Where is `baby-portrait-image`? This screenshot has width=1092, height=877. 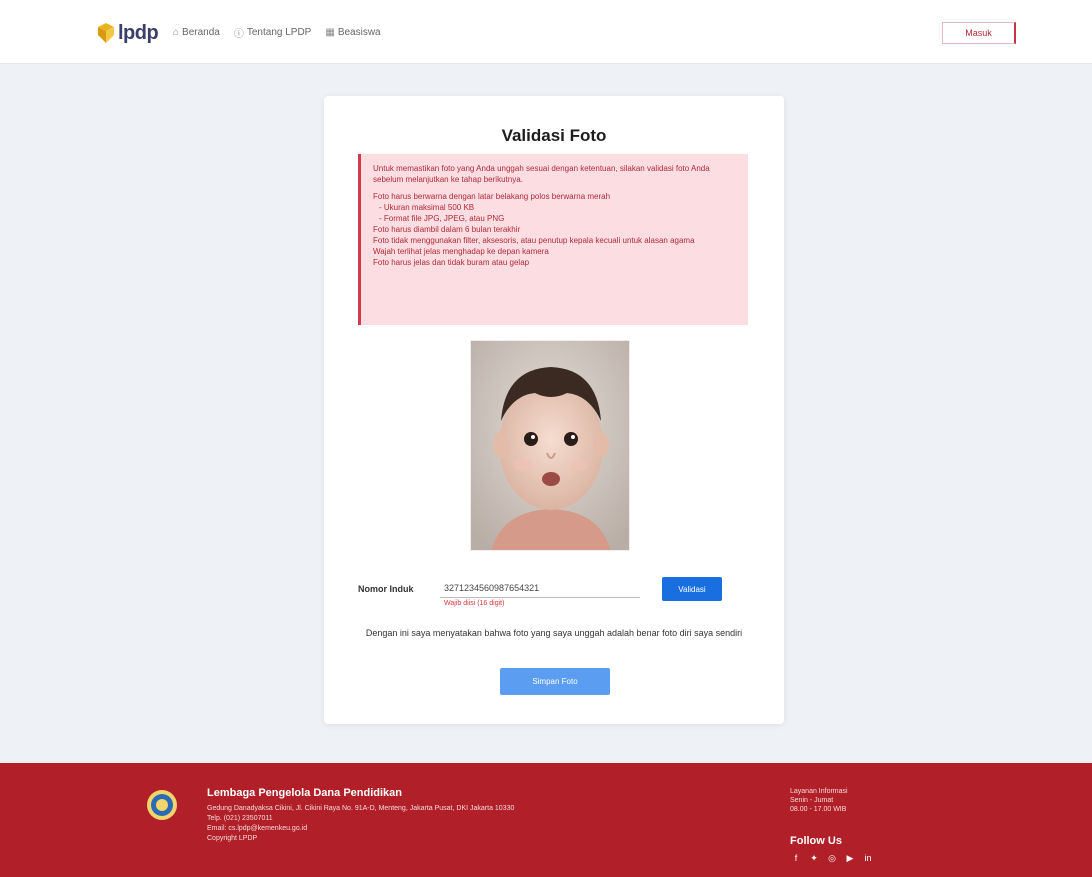
baby-portrait-image is located at coordinates (550, 445).